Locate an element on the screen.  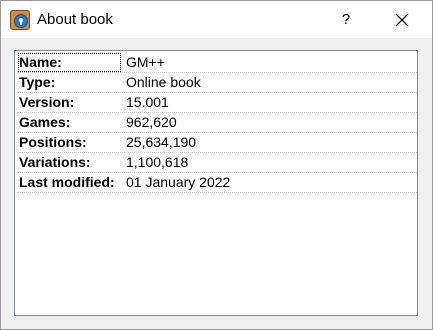
property-key: Variations: is located at coordinates (55, 162).